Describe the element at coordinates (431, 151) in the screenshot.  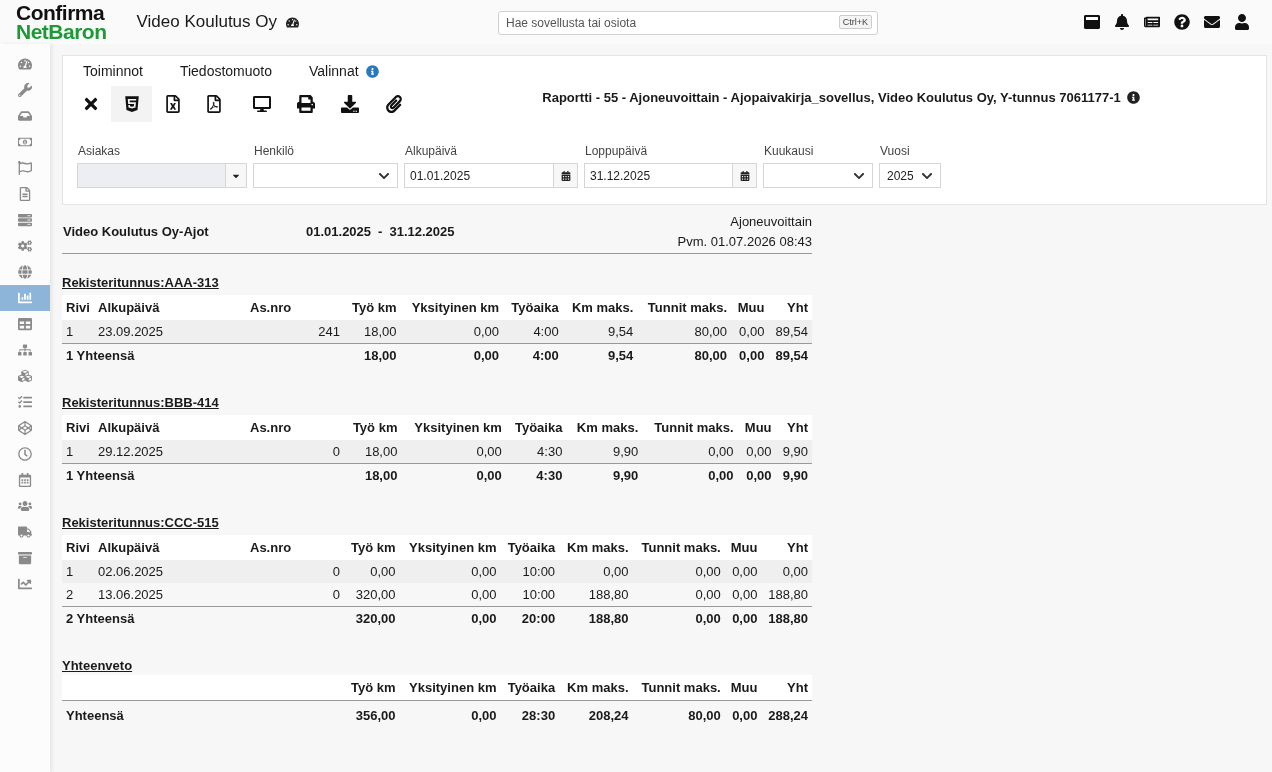
I see `field-label: Alkupäivä` at that location.